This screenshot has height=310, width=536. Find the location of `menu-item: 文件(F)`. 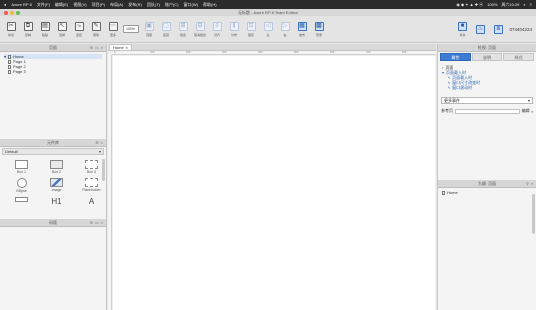

menu-item: 文件(F) is located at coordinates (43, 5).